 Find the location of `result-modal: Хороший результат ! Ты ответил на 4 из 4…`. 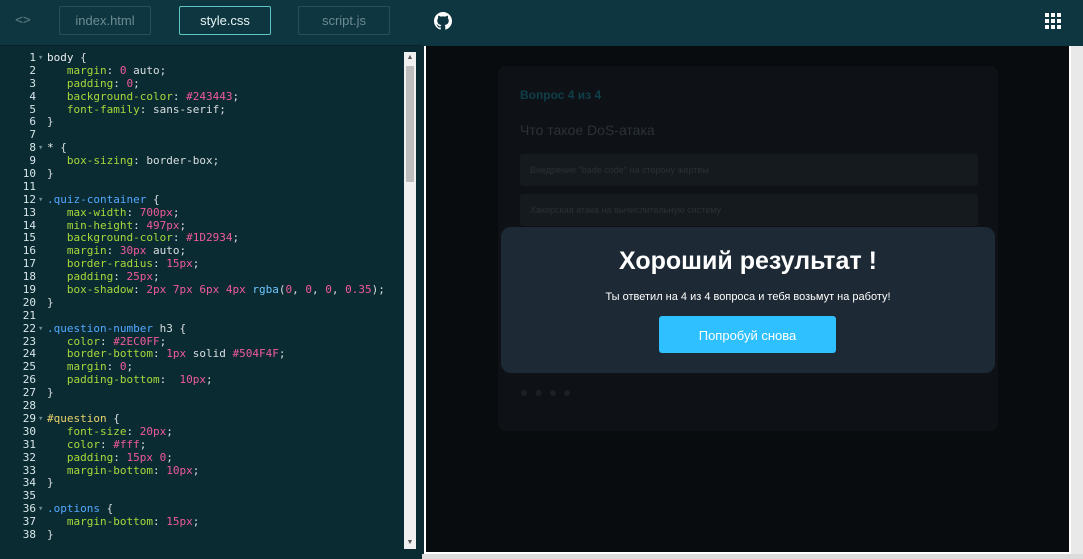

result-modal: Хороший результат ! Ты ответил на 4 из 4… is located at coordinates (748, 300).